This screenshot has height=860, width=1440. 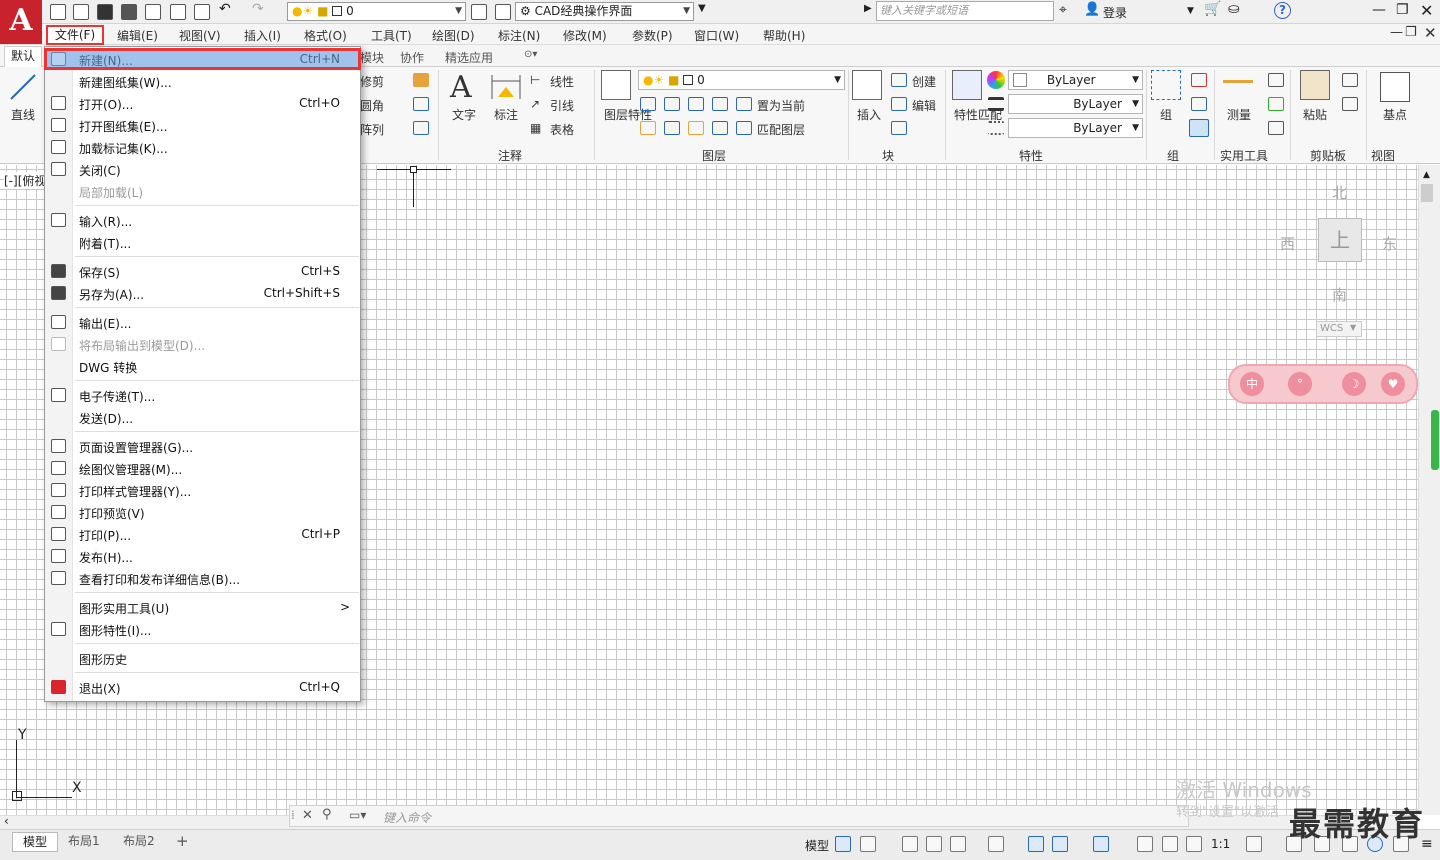 I want to click on line-label: 直线, so click(x=23, y=114).